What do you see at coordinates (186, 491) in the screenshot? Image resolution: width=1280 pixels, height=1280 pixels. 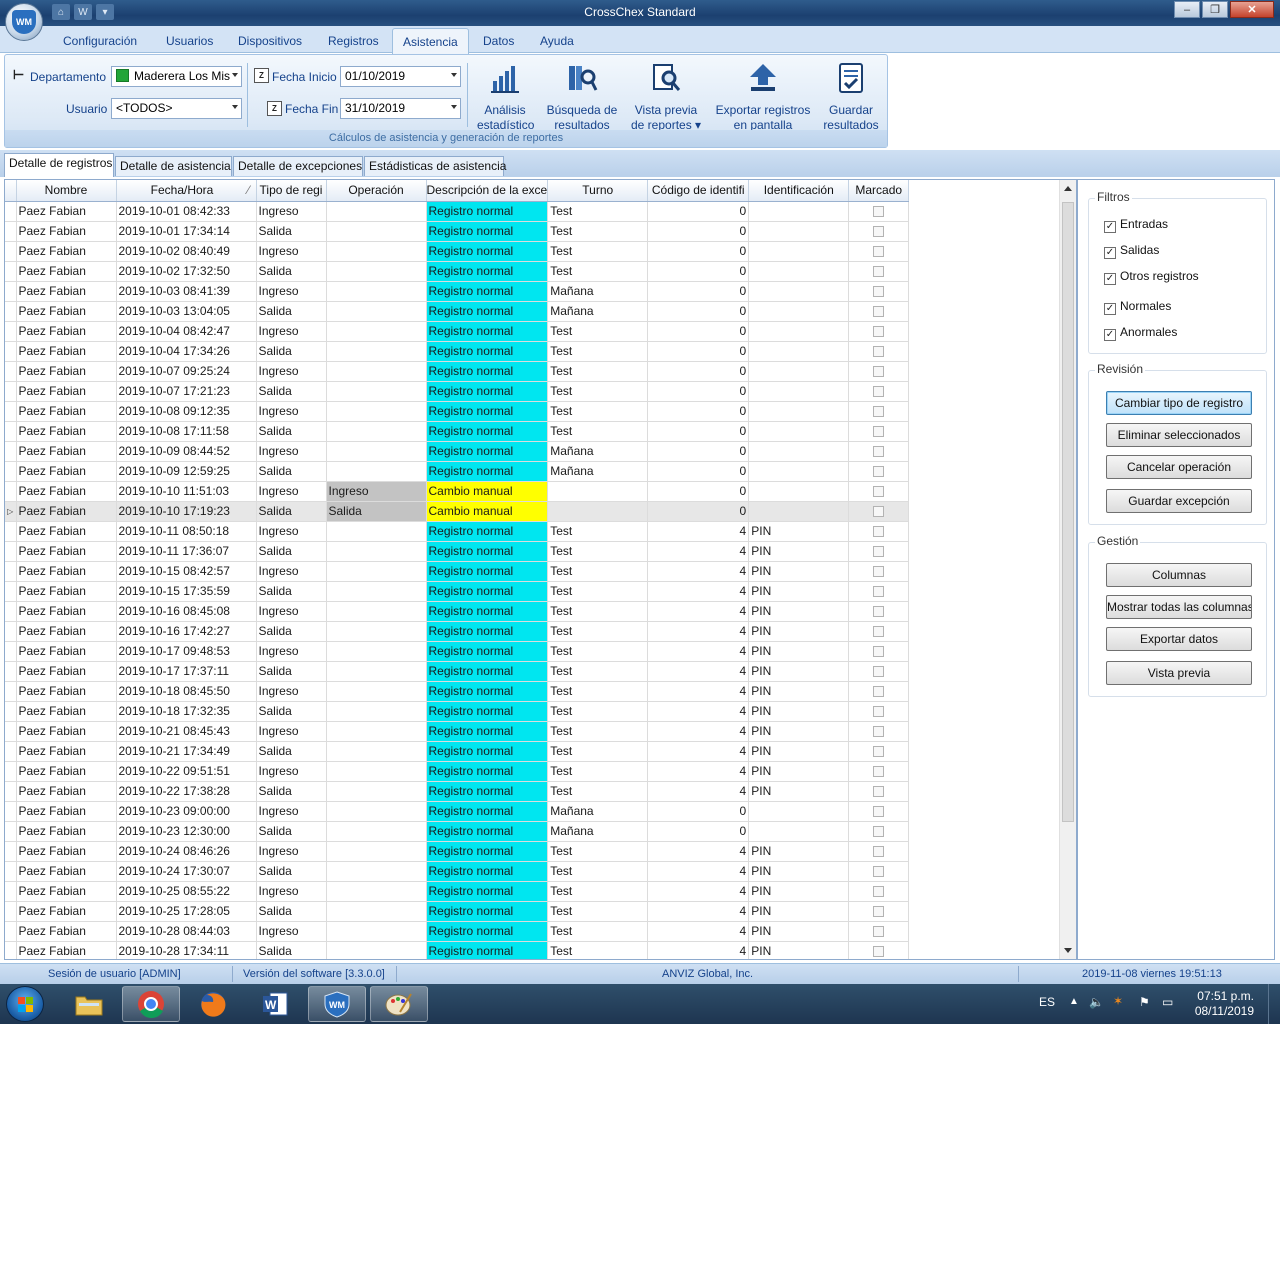 I see `cell-fecha-hora: 2019-10-10 11:51:03` at bounding box center [186, 491].